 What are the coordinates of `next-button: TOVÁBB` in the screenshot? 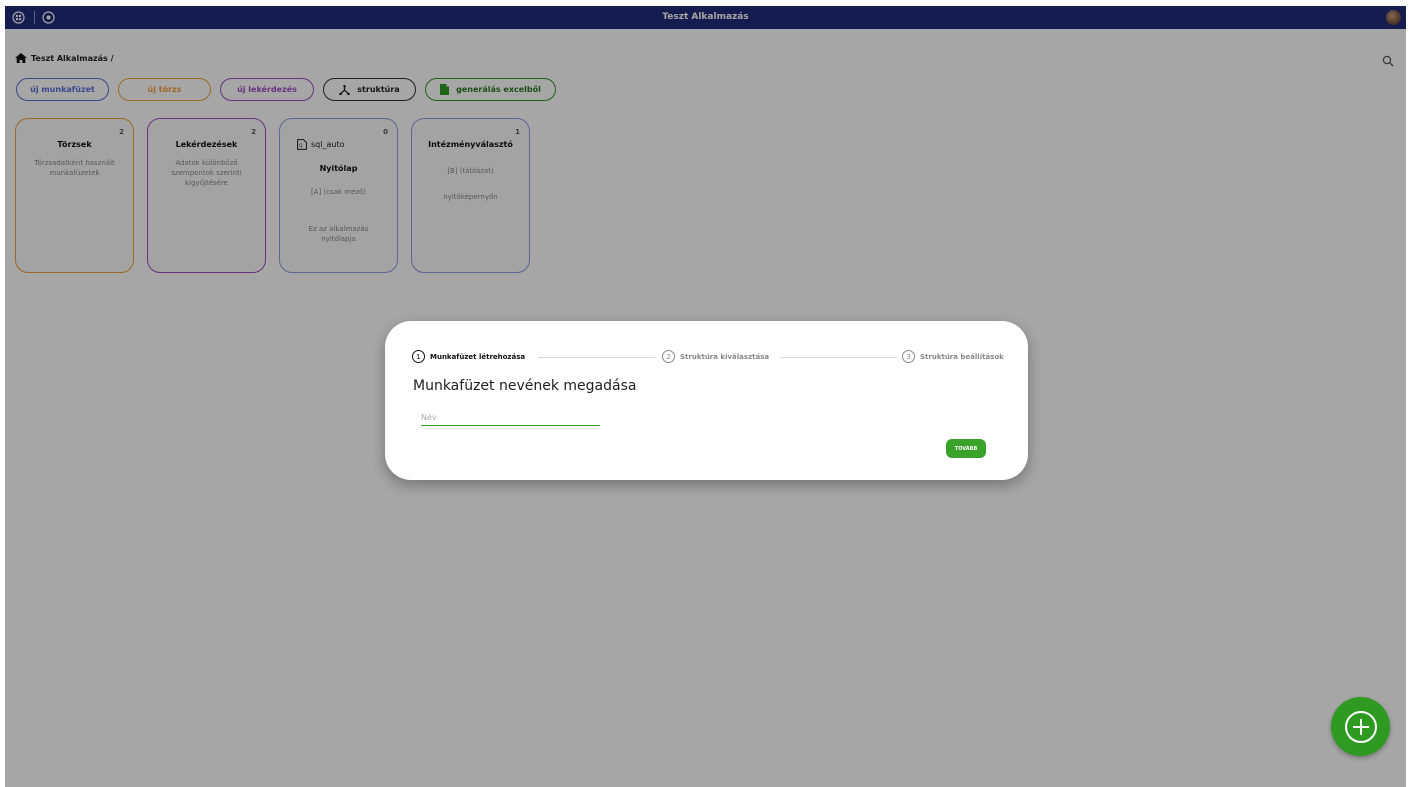 It's located at (966, 448).